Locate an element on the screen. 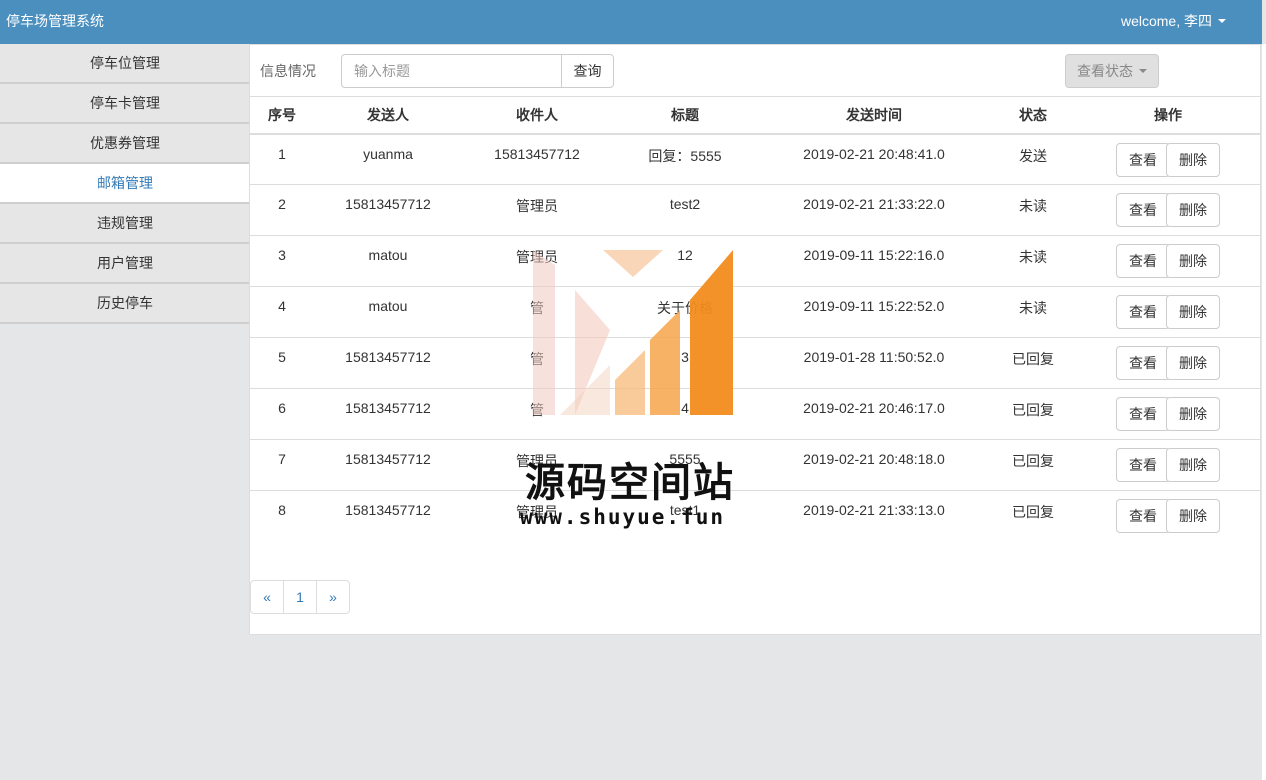  sidebar-item-mailbox: 邮箱管理 is located at coordinates (125, 184).